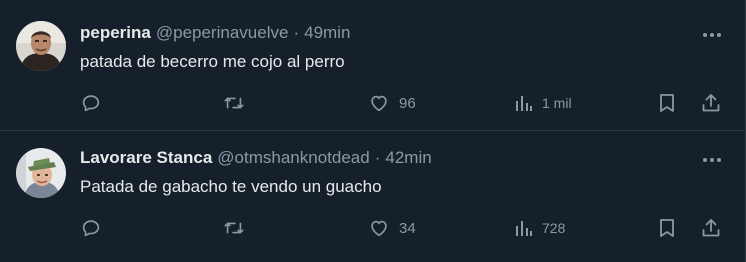 The height and width of the screenshot is (262, 746). What do you see at coordinates (115, 33) in the screenshot?
I see `author-name: peperina` at bounding box center [115, 33].